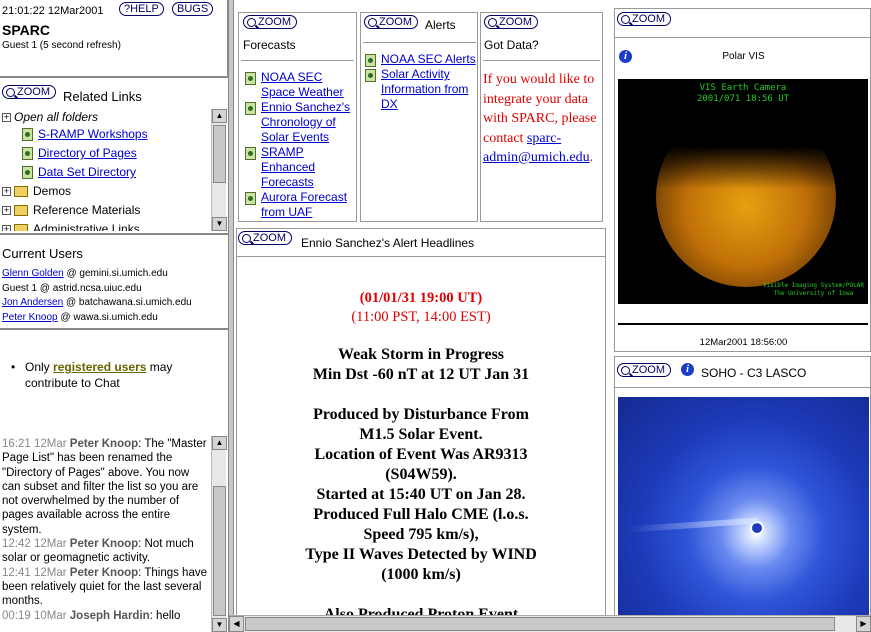 The image size is (871, 632). What do you see at coordinates (85, 273) in the screenshot?
I see `user-row: Glenn Golden @ gemini.si.umich.edu` at bounding box center [85, 273].